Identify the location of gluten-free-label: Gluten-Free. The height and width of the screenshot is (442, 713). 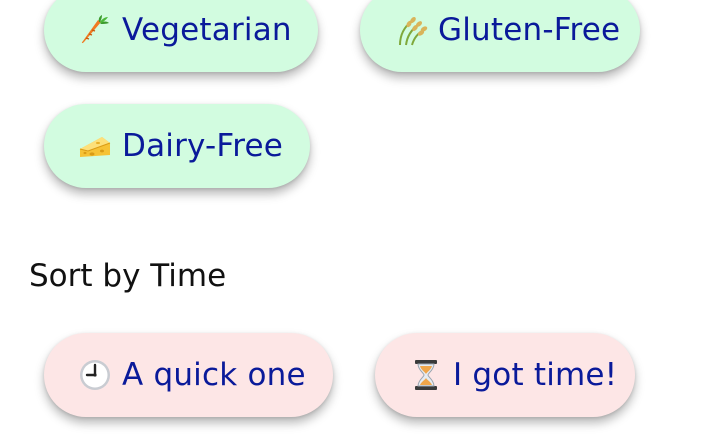
(529, 30).